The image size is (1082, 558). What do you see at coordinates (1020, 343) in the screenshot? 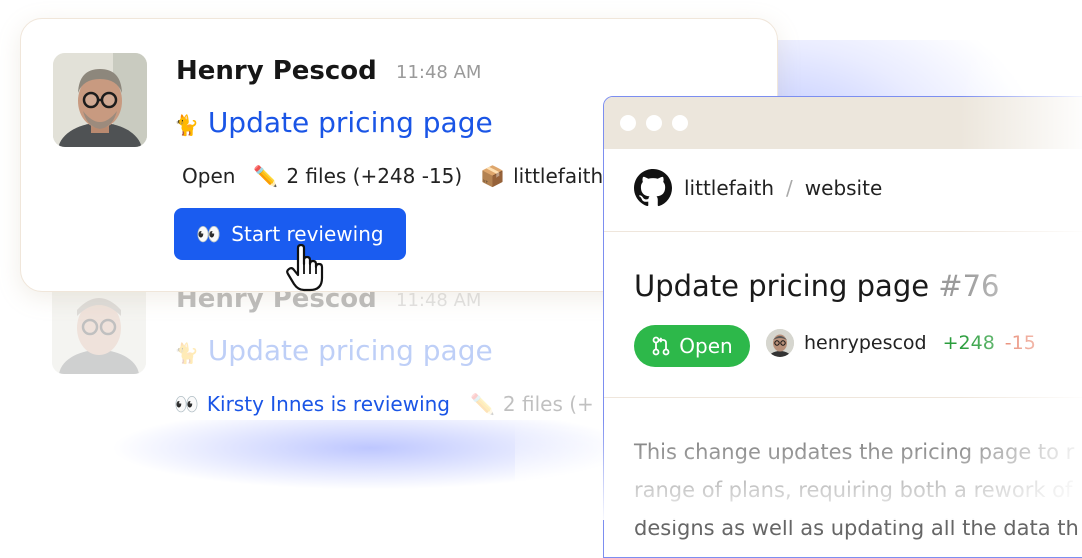
I see `deletions-count: -15` at bounding box center [1020, 343].